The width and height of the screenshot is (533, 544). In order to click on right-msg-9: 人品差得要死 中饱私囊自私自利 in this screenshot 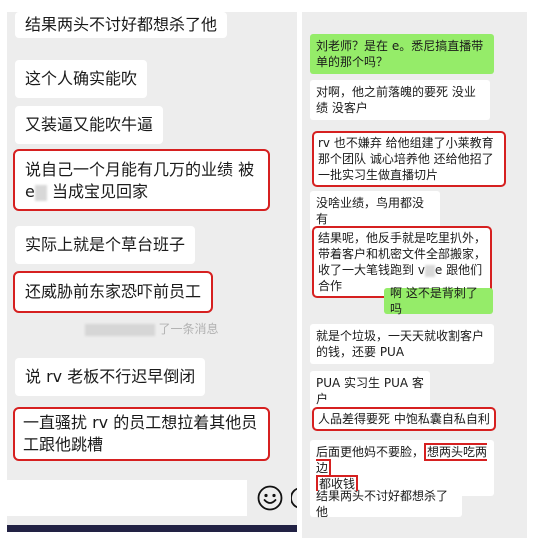, I will do `click(404, 419)`.